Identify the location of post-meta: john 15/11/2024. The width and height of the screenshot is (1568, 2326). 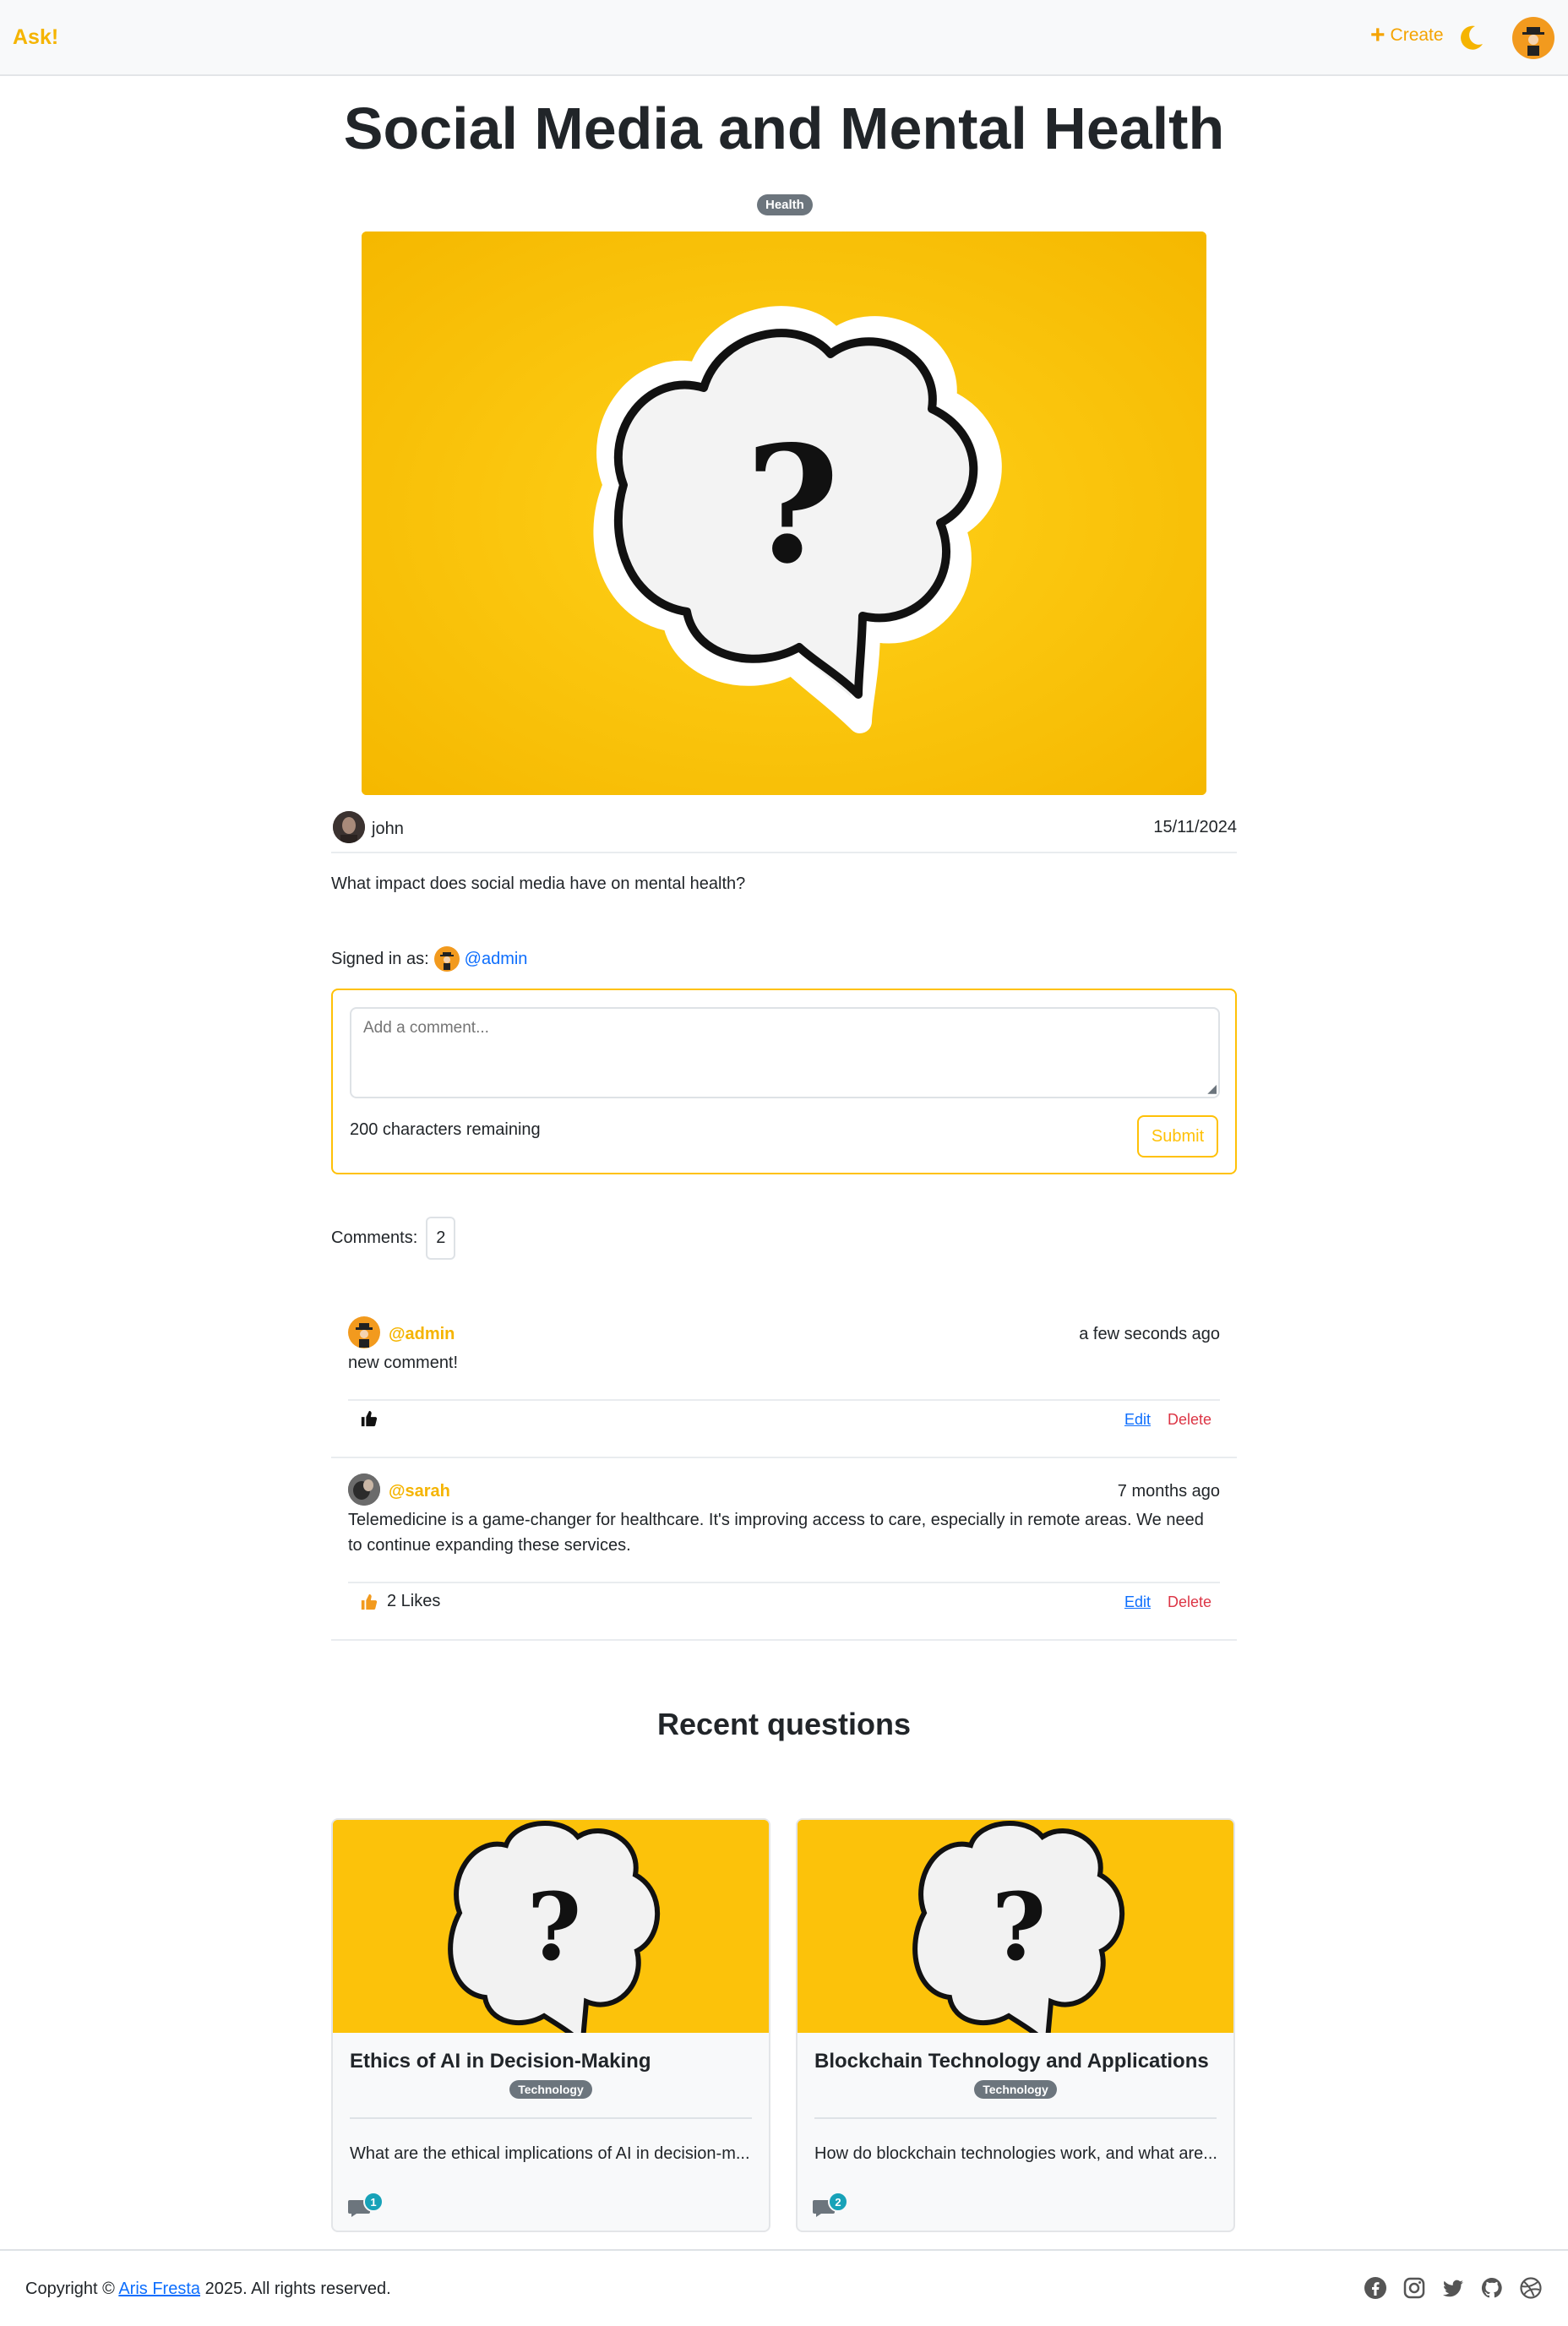
(784, 832).